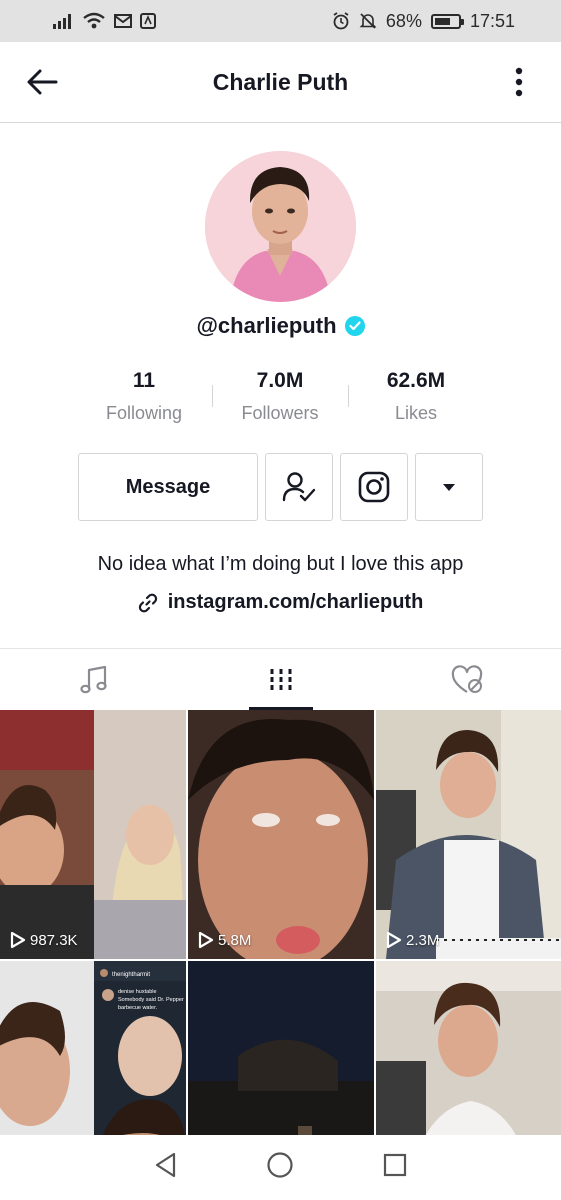 This screenshot has width=561, height=1200. What do you see at coordinates (492, 20) in the screenshot?
I see `clock: 17:51` at bounding box center [492, 20].